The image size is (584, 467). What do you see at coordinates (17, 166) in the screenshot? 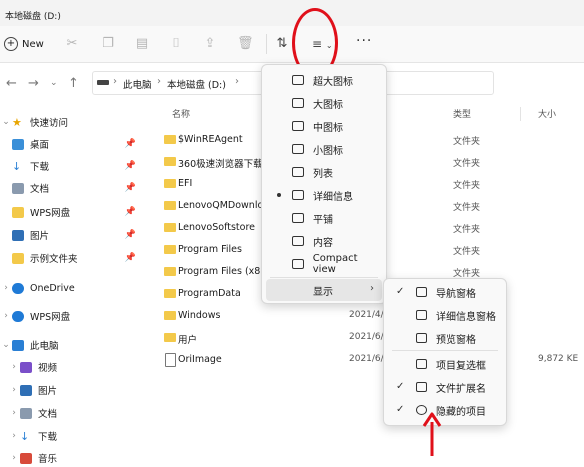
I see `download-icon: ↓` at bounding box center [17, 166].